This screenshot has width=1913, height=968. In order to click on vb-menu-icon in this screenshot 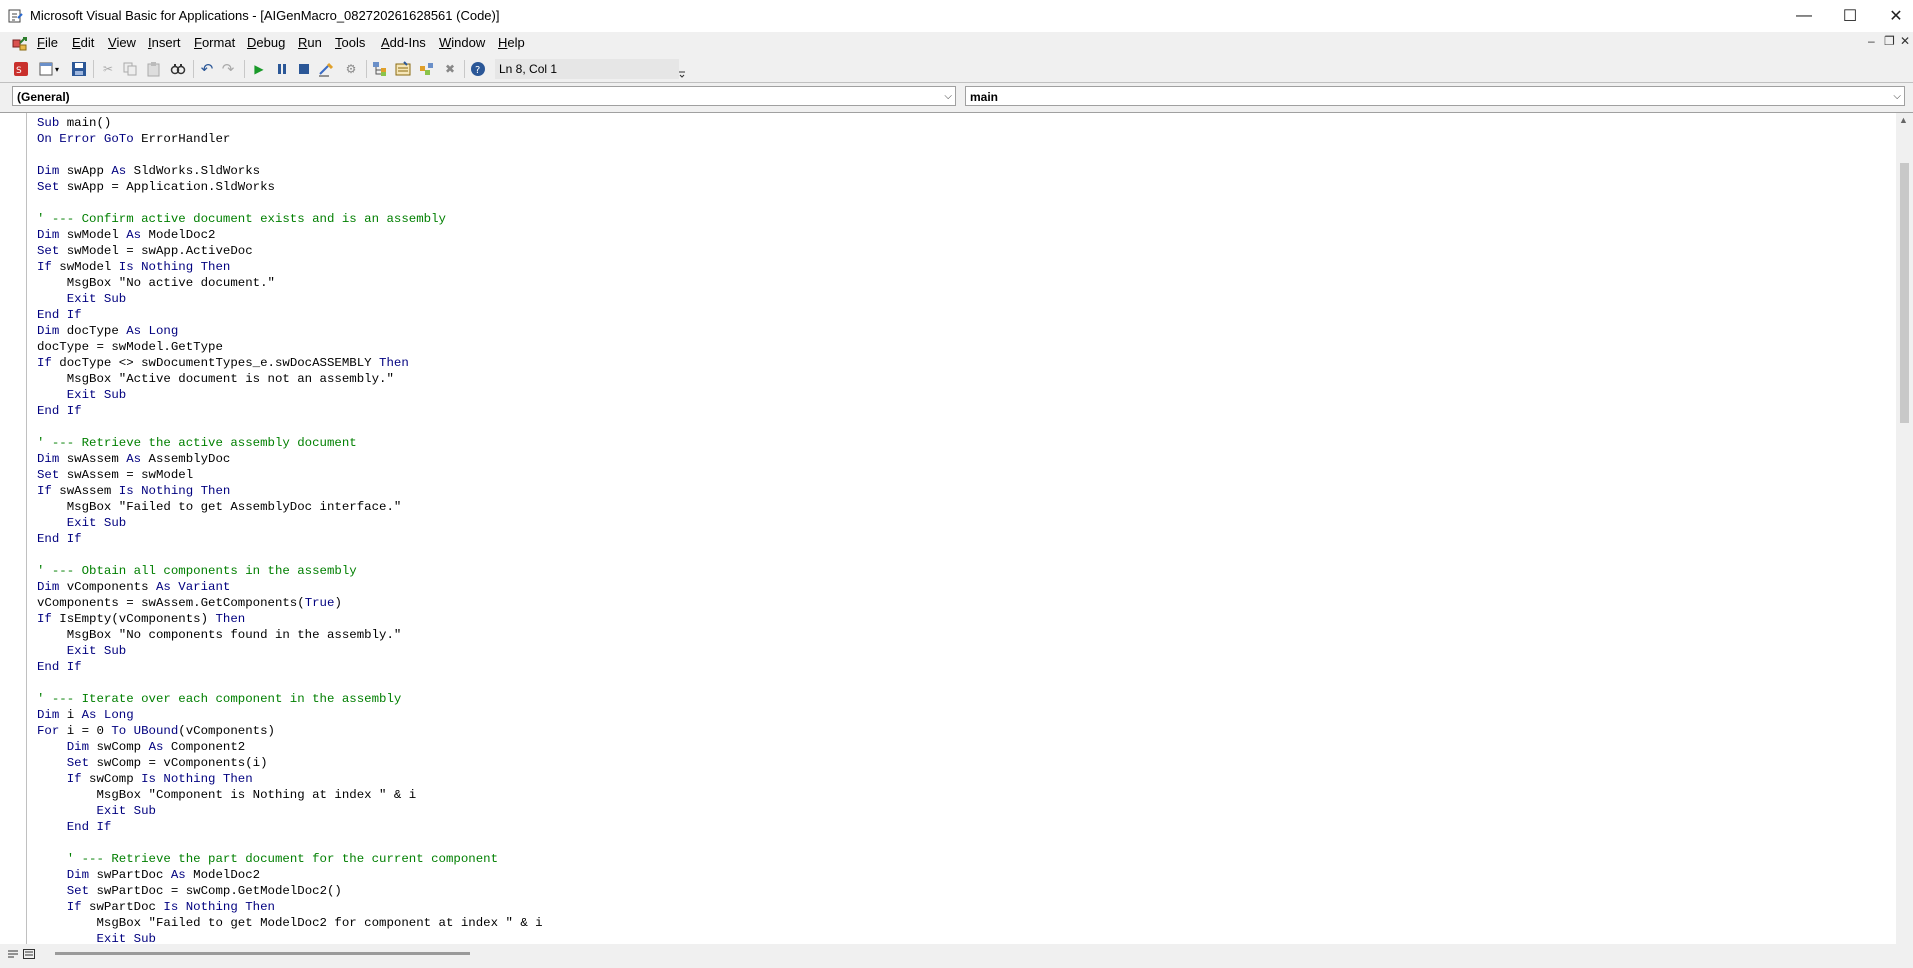, I will do `click(20, 43)`.